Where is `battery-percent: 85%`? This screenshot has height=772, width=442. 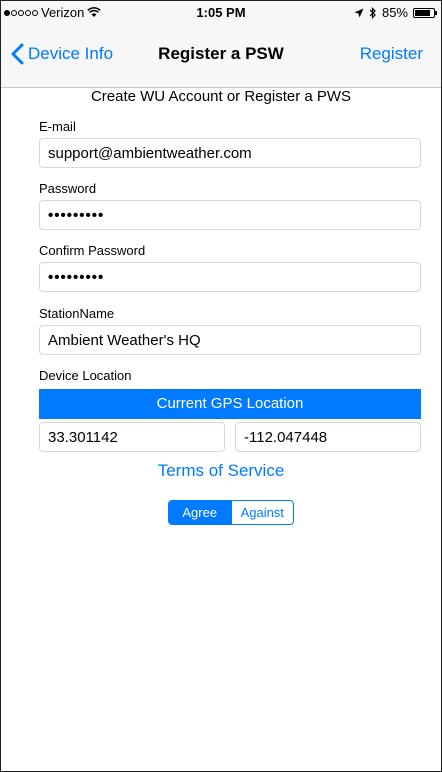
battery-percent: 85% is located at coordinates (394, 12).